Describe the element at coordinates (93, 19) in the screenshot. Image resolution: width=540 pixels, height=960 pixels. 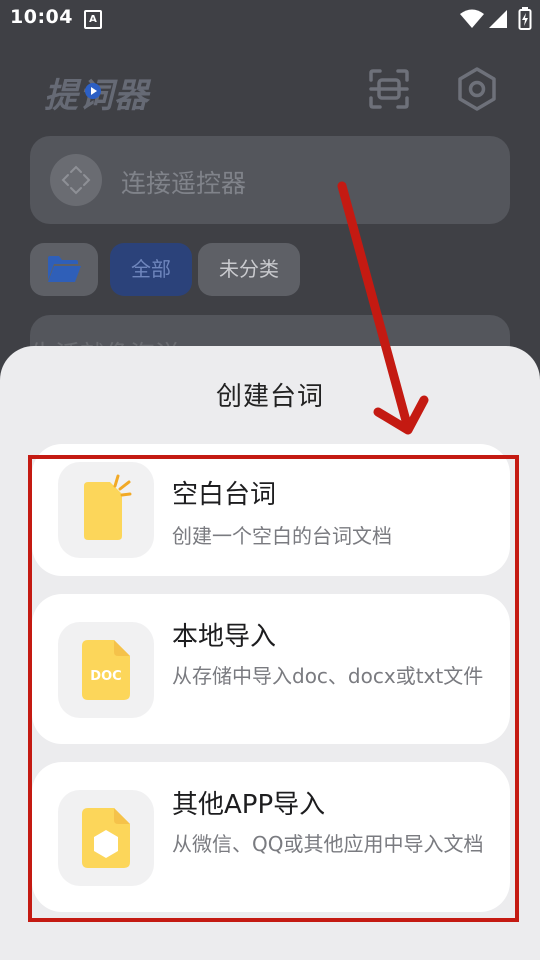
I see `notification-icon: A` at that location.